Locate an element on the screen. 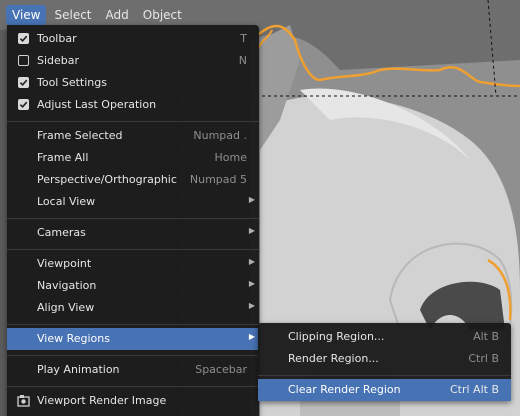  menu-item-label: Viewport Render Image is located at coordinates (102, 400).